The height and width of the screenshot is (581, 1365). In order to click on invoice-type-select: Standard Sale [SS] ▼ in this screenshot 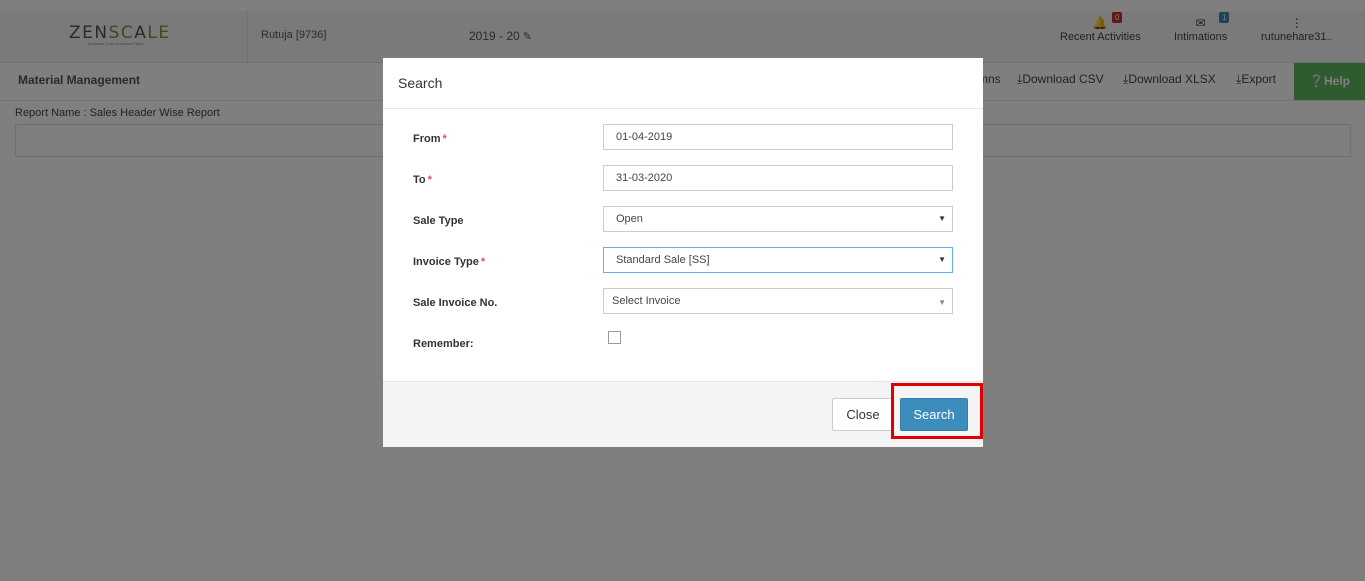, I will do `click(778, 260)`.